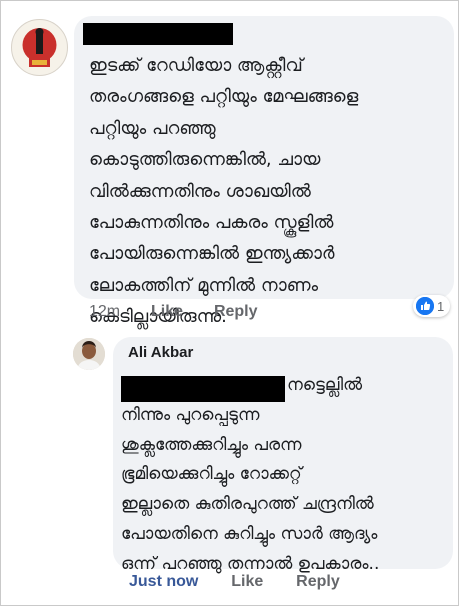 The image size is (459, 606). What do you see at coordinates (247, 504) in the screenshot?
I see `reply-line: ഇല്ലാതെ കുതിരപുറത്ത് ചന്ദ്രനിൽ` at bounding box center [247, 504].